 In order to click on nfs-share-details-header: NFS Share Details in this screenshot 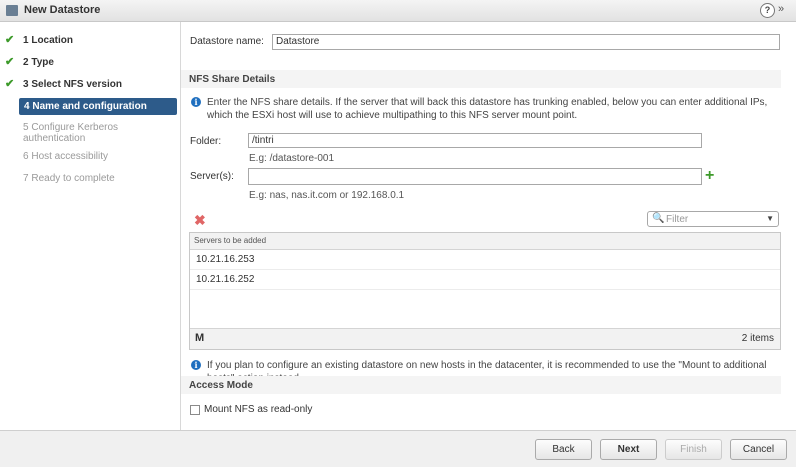, I will do `click(481, 79)`.